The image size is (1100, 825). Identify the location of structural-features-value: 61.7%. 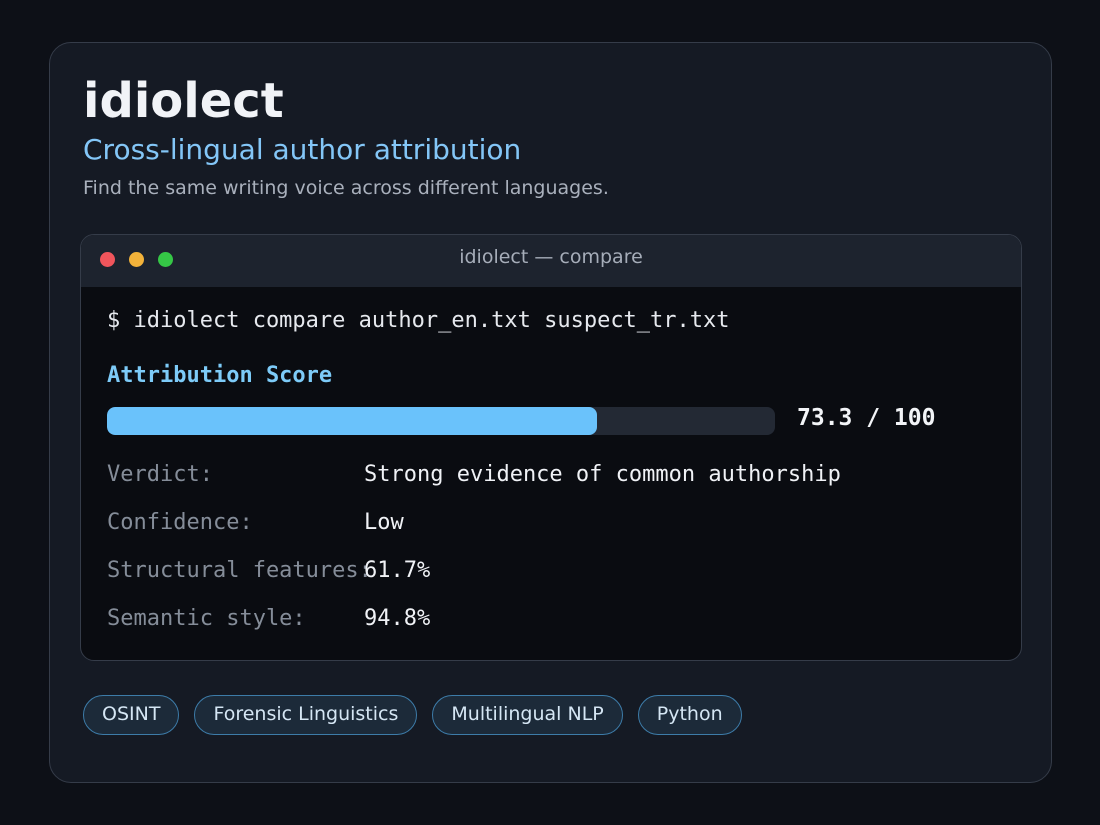
(397, 570).